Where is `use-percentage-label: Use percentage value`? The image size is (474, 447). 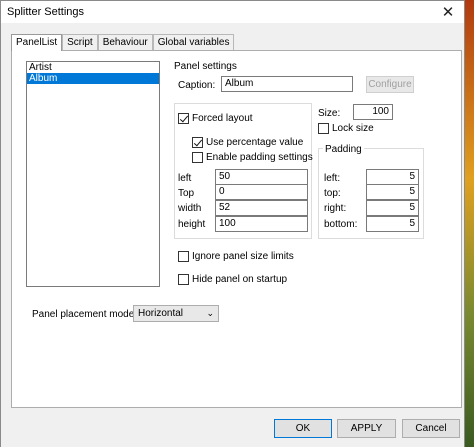 use-percentage-label: Use percentage value is located at coordinates (255, 142).